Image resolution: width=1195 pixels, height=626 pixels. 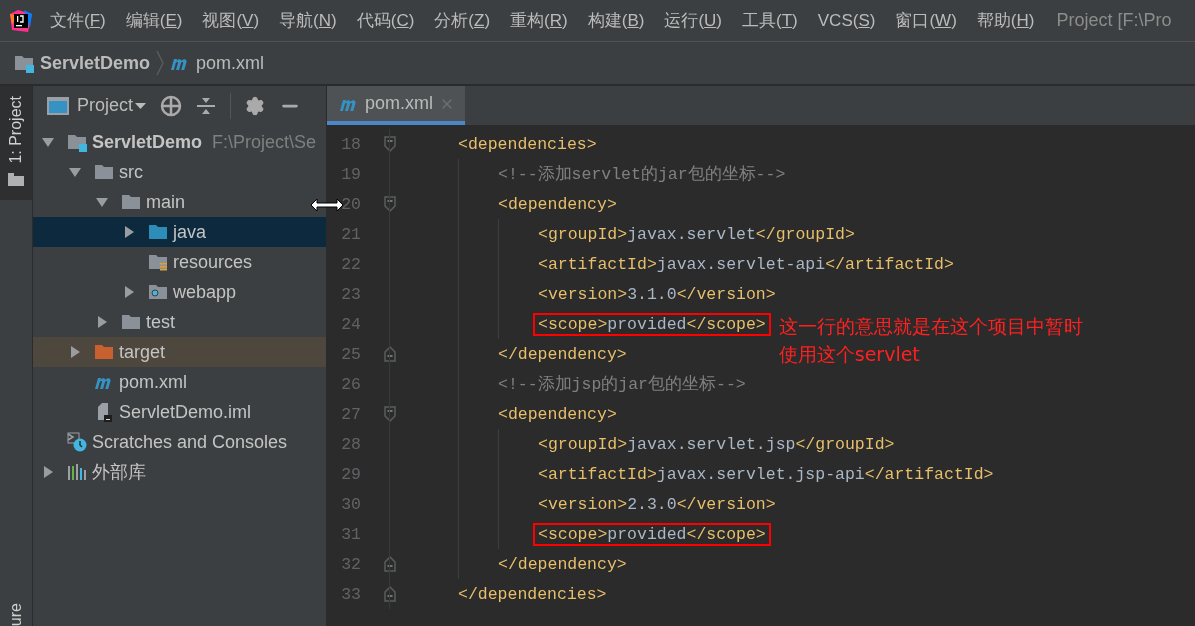 What do you see at coordinates (846, 20) in the screenshot?
I see `menu-item: VCS(S)` at bounding box center [846, 20].